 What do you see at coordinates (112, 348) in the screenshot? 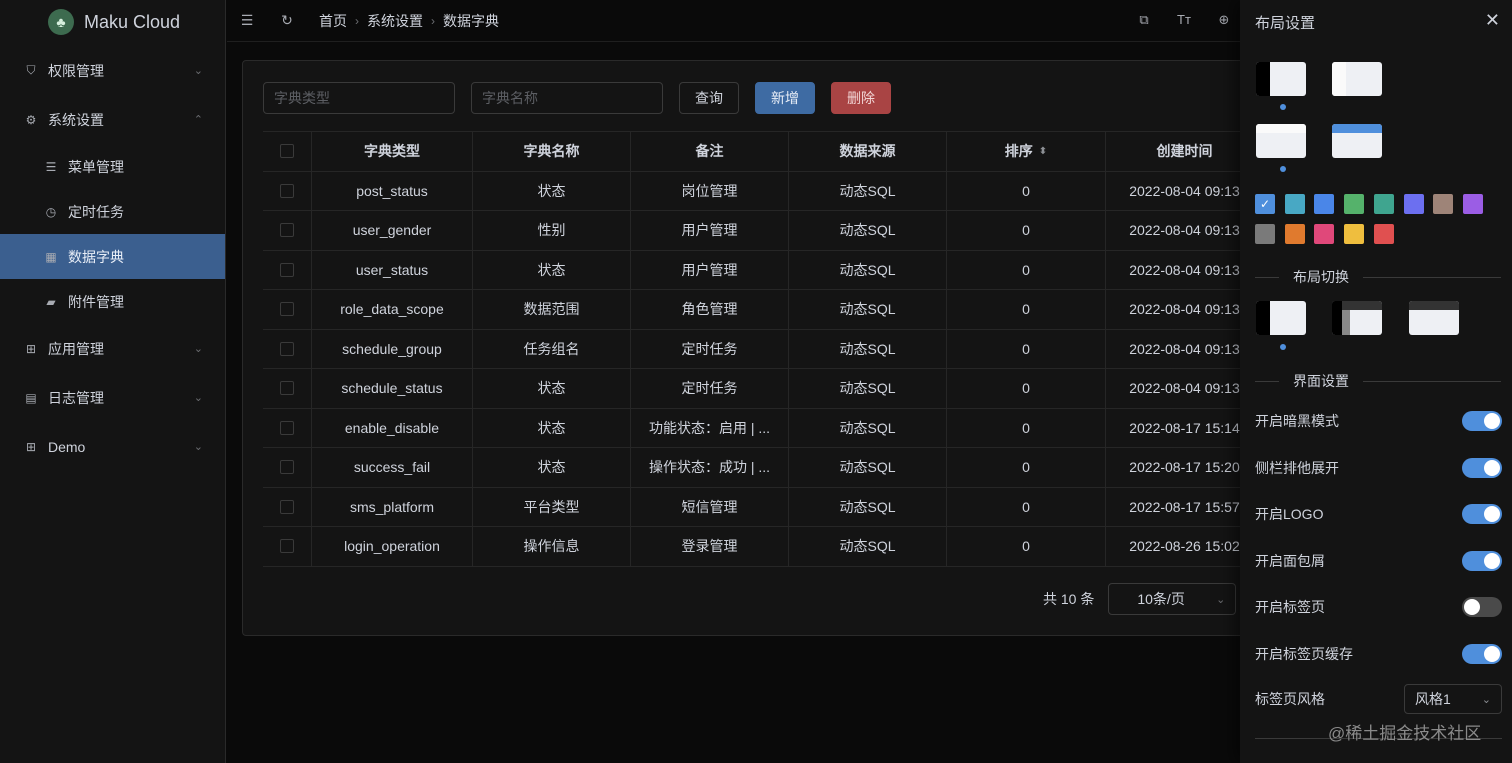
I see `sidebar-item-app: ⊞ 应用管理 ⌄` at bounding box center [112, 348].